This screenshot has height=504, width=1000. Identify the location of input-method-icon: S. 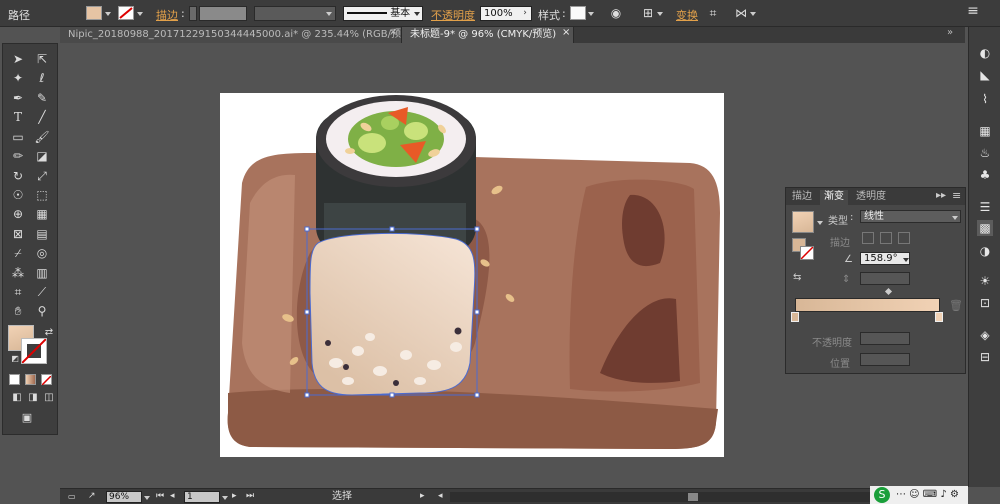
(882, 495).